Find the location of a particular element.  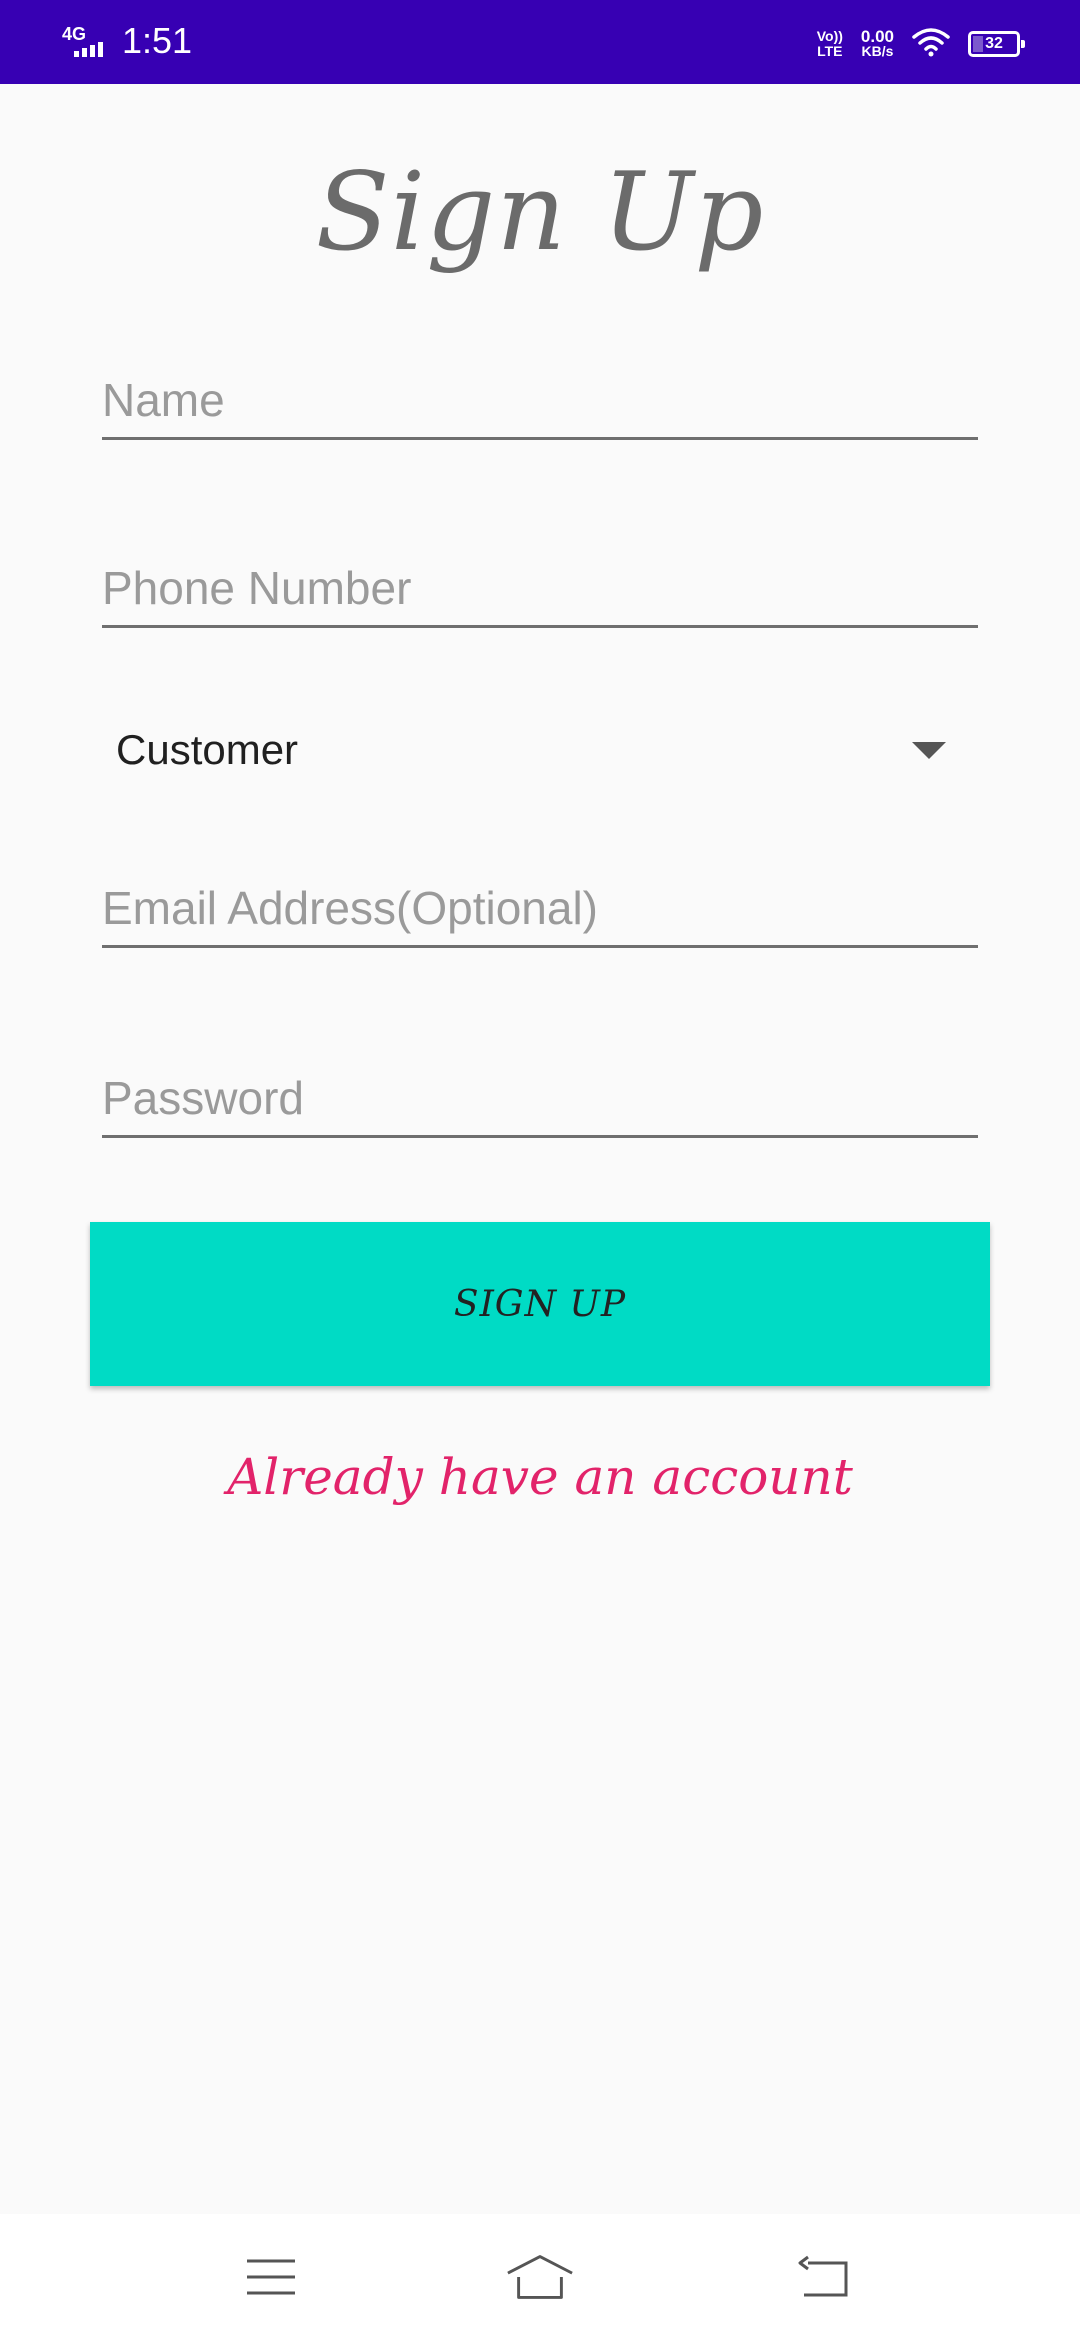

name-input is located at coordinates (540, 405).